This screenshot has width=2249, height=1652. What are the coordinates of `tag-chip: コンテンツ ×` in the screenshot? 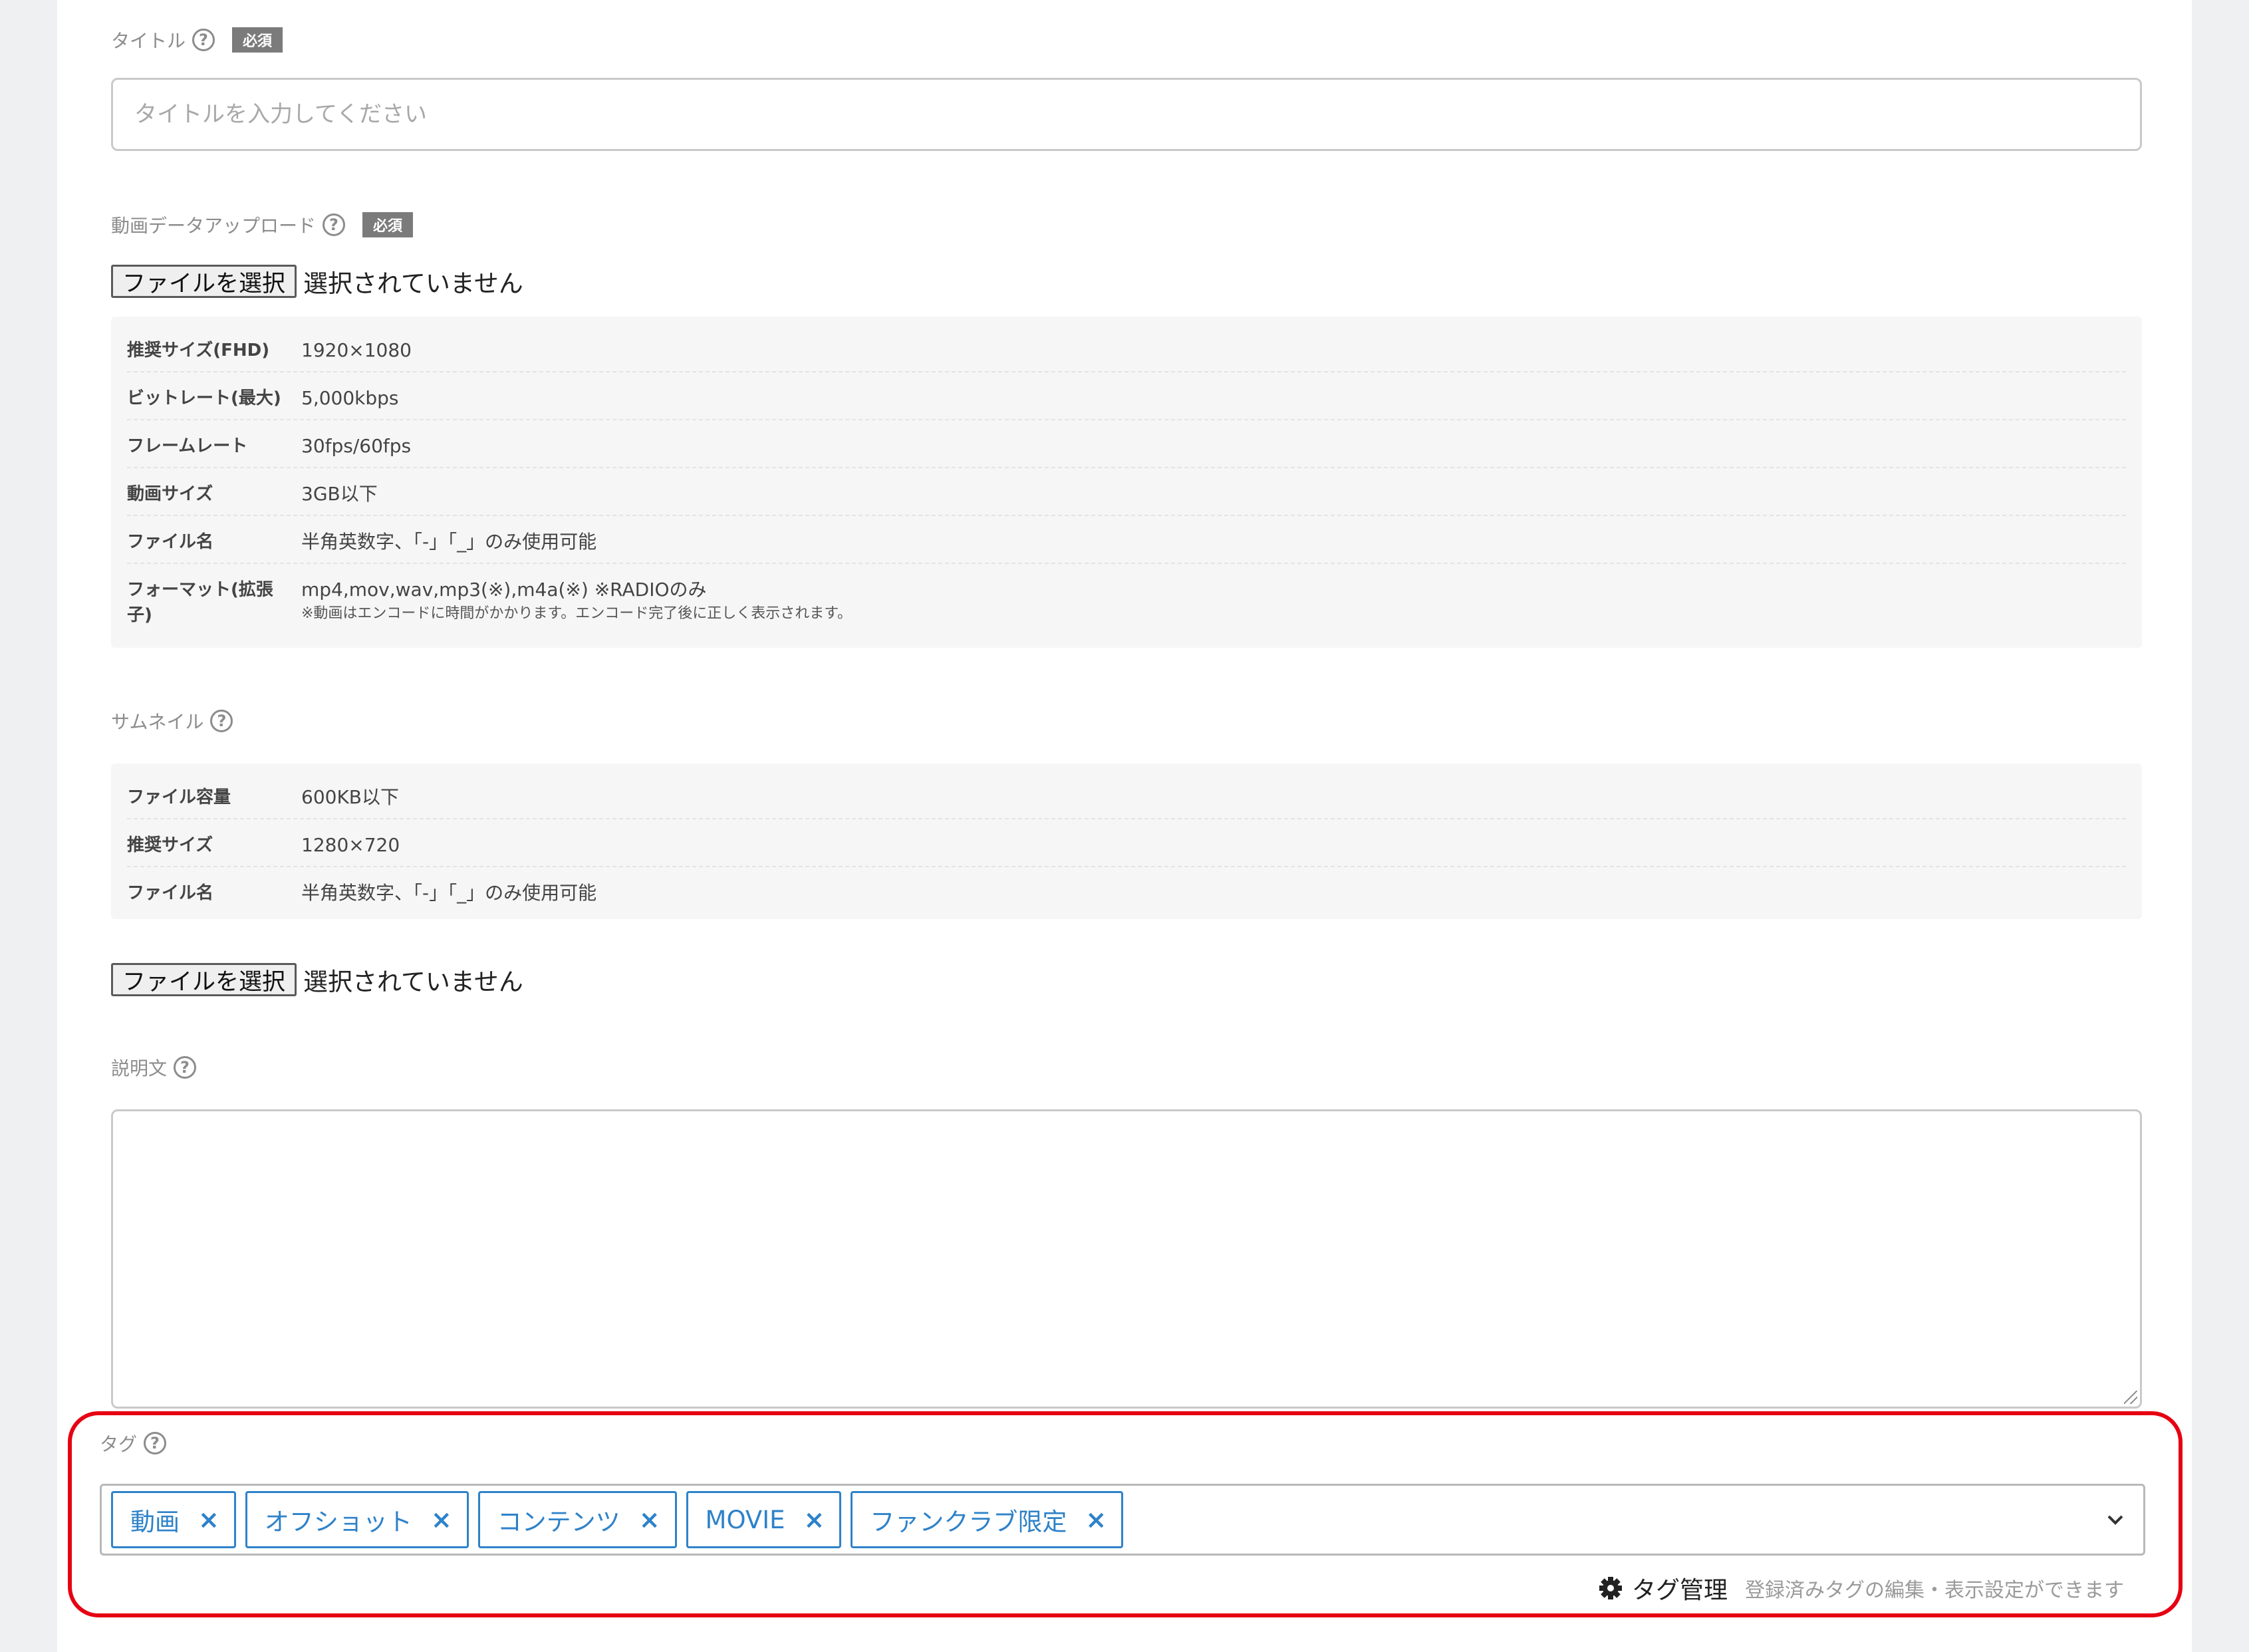 It's located at (577, 1519).